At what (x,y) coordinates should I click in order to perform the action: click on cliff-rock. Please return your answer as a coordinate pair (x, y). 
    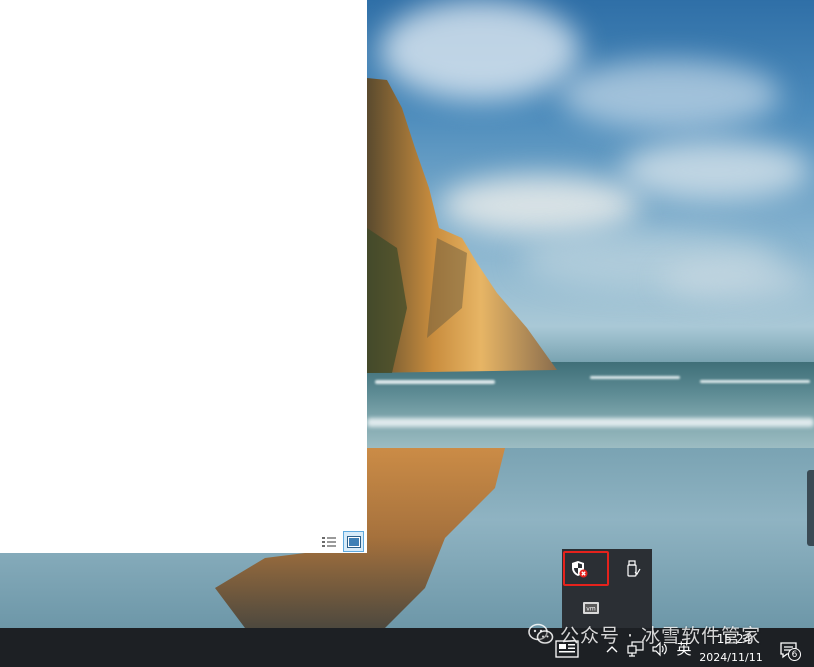
    Looking at the image, I should click on (462, 225).